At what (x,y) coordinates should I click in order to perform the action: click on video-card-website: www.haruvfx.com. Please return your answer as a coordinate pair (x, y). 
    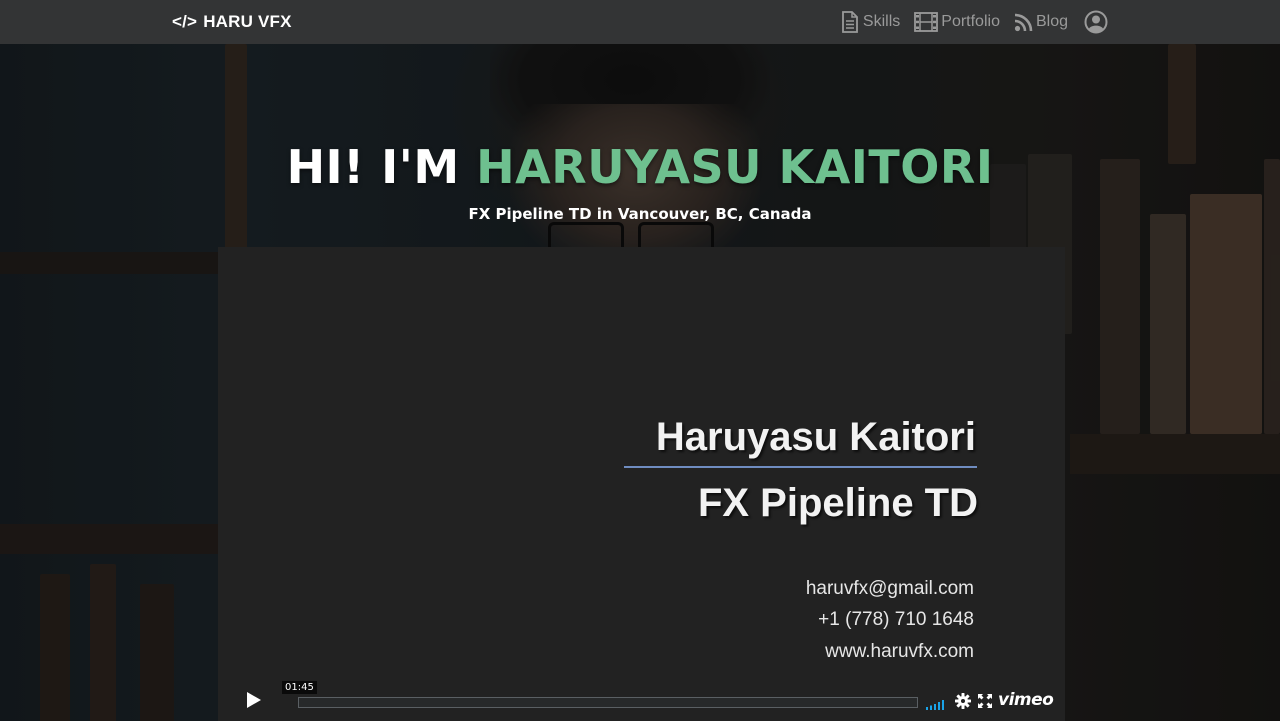
    Looking at the image, I should click on (899, 651).